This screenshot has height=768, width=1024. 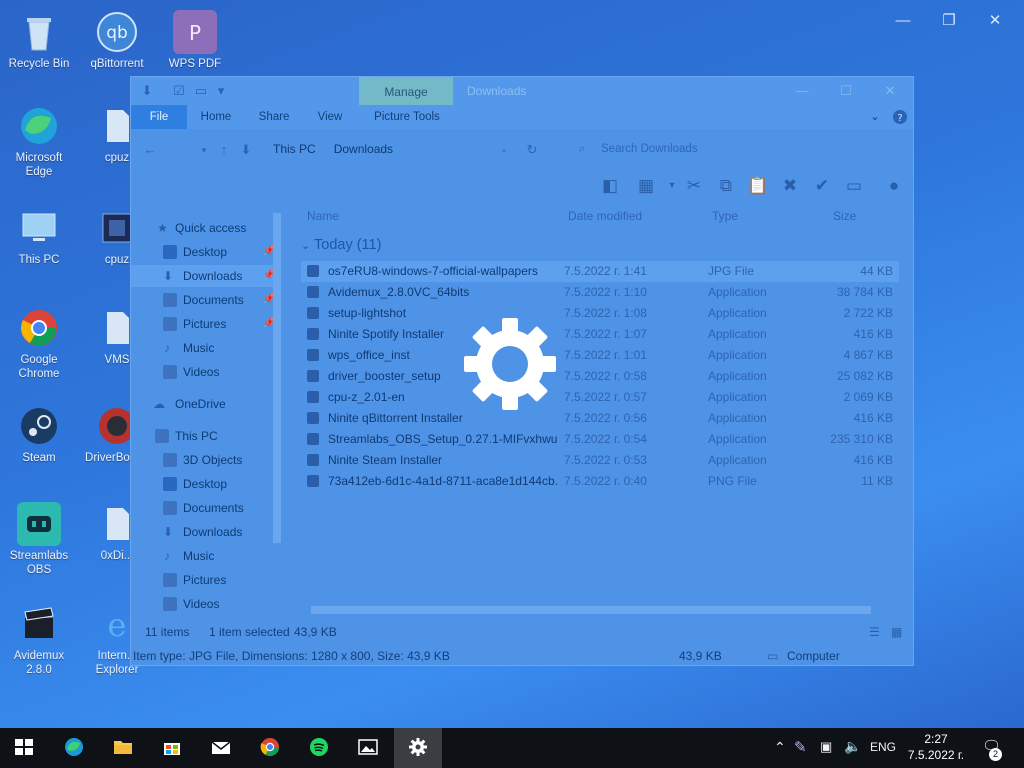 I want to click on desktop-icon-streamlabs-obs: Streamlabs OBS, so click(x=39, y=539).